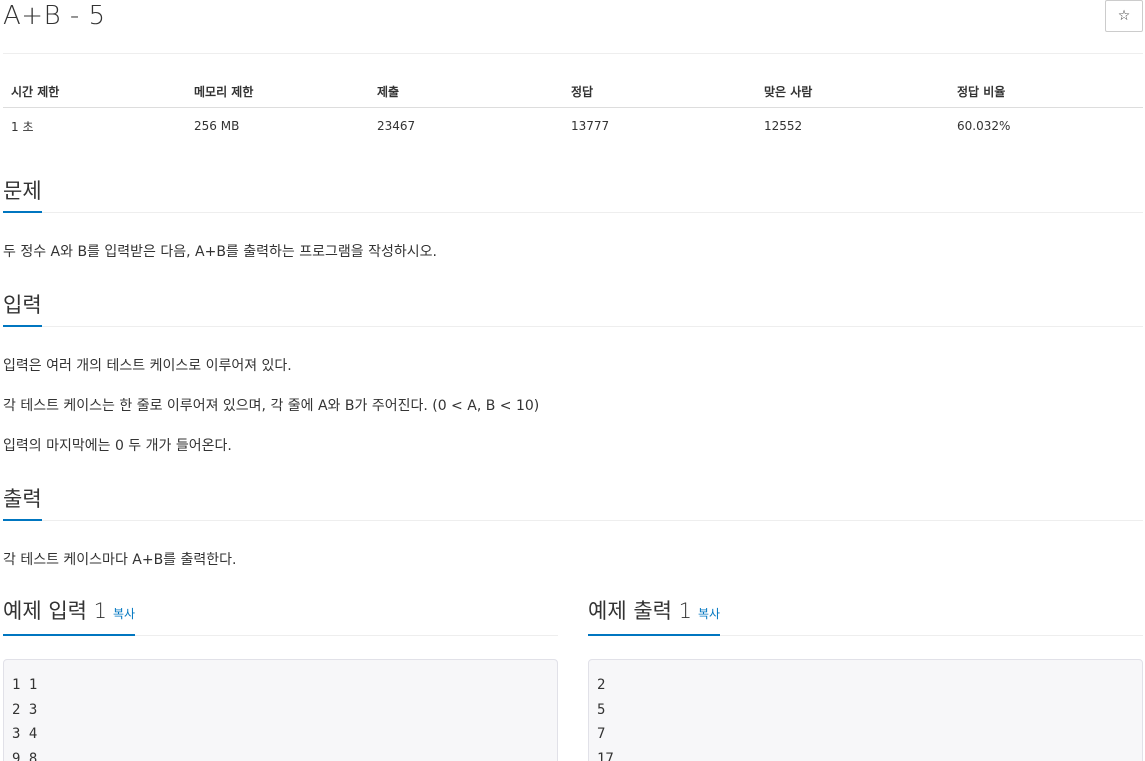 This screenshot has height=761, width=1145. What do you see at coordinates (25, 685) in the screenshot?
I see `sample-input-line: 1 1` at bounding box center [25, 685].